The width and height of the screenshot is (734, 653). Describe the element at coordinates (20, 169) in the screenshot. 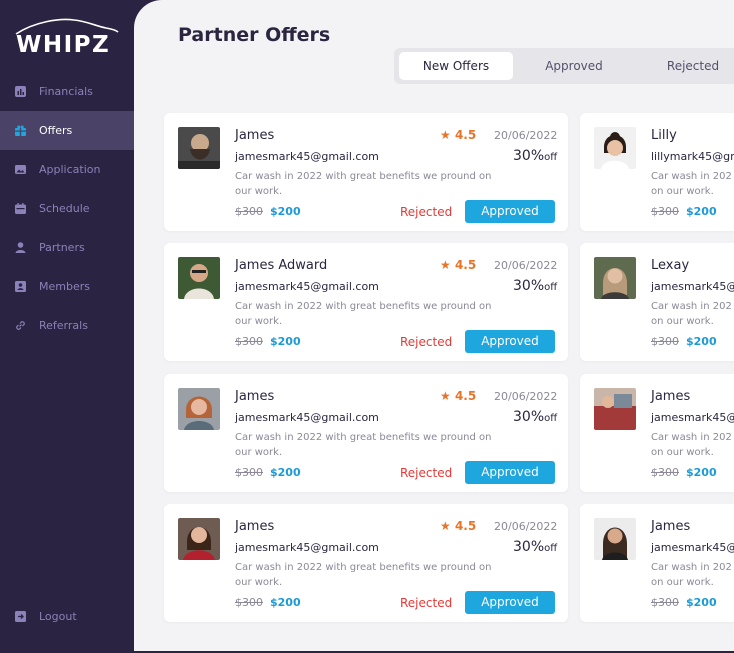

I see `image-icon` at that location.